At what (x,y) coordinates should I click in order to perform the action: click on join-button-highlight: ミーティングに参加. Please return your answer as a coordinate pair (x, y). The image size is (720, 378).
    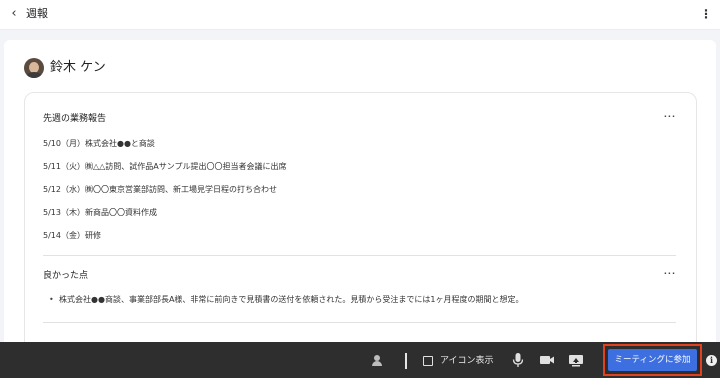
    Looking at the image, I should click on (652, 360).